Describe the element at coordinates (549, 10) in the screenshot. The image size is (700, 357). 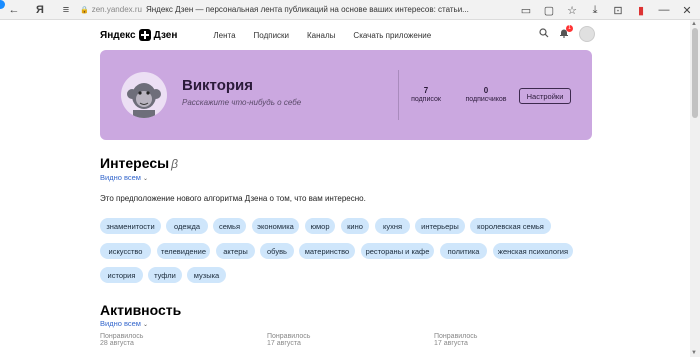
I see `collections-icon: ▢` at that location.